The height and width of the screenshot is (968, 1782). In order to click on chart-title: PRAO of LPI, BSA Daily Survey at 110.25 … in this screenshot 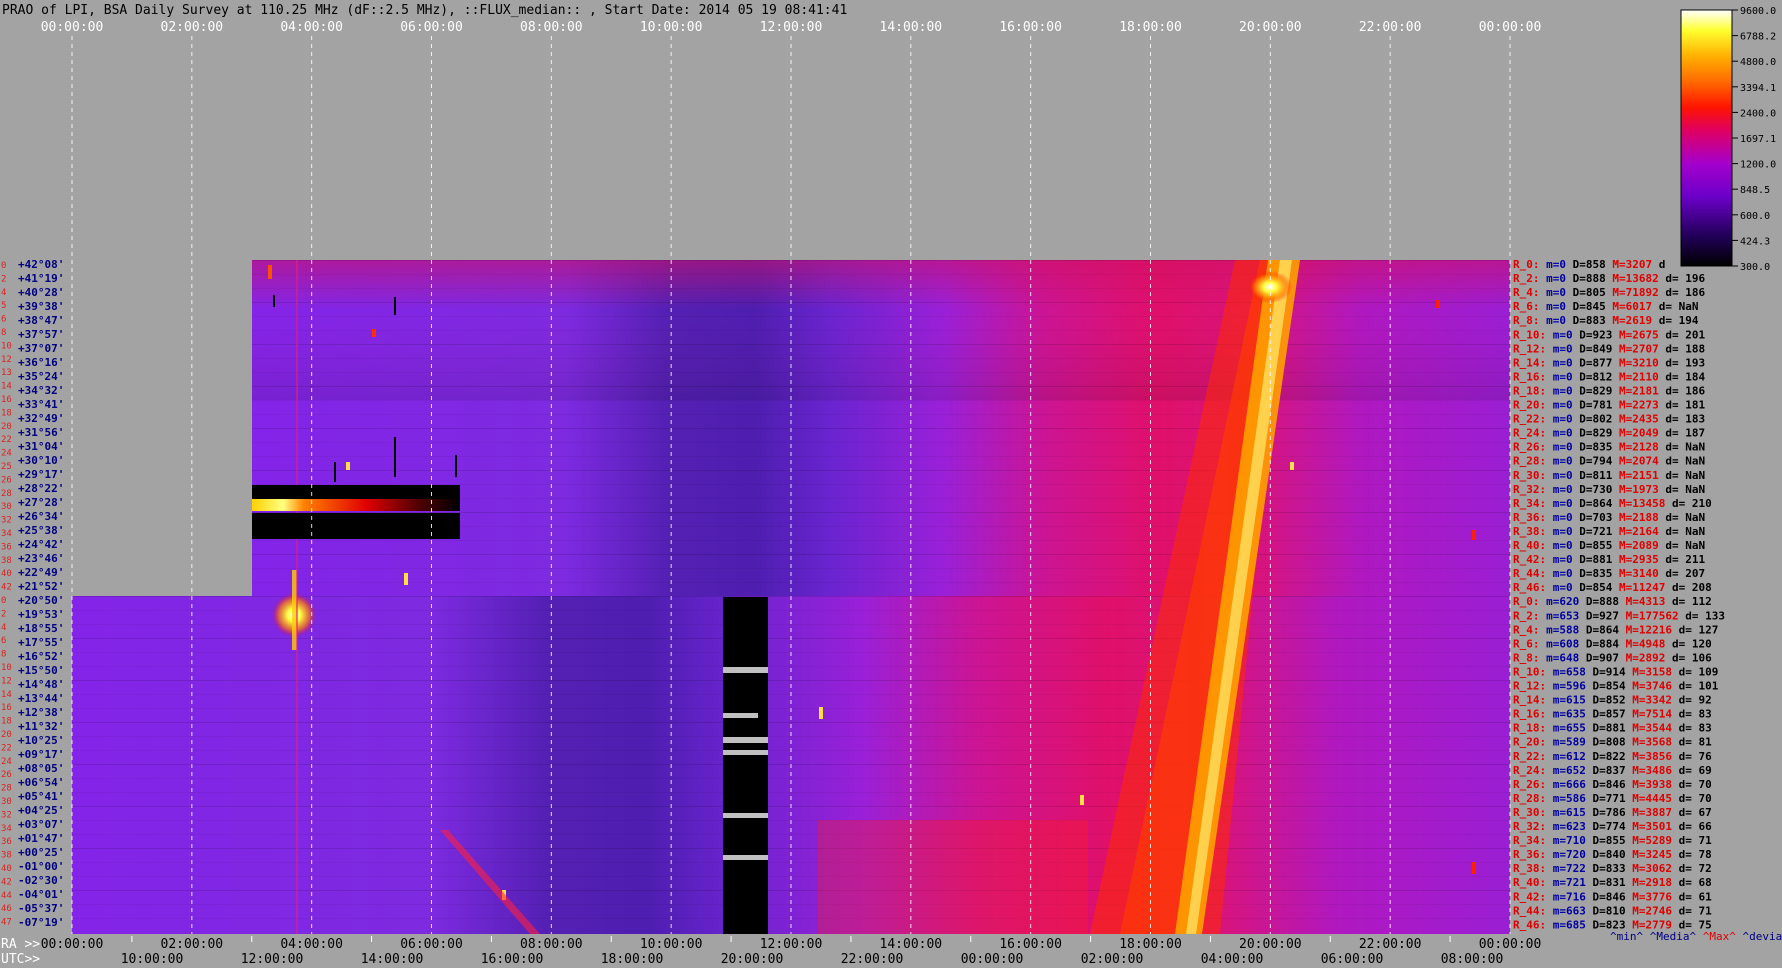, I will do `click(424, 10)`.